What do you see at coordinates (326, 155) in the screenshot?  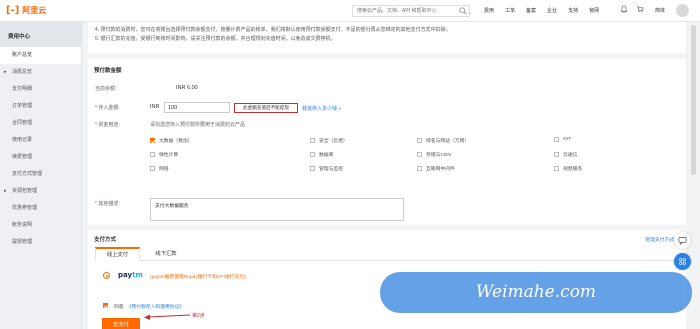 I see `checkbox-label: 数据库` at bounding box center [326, 155].